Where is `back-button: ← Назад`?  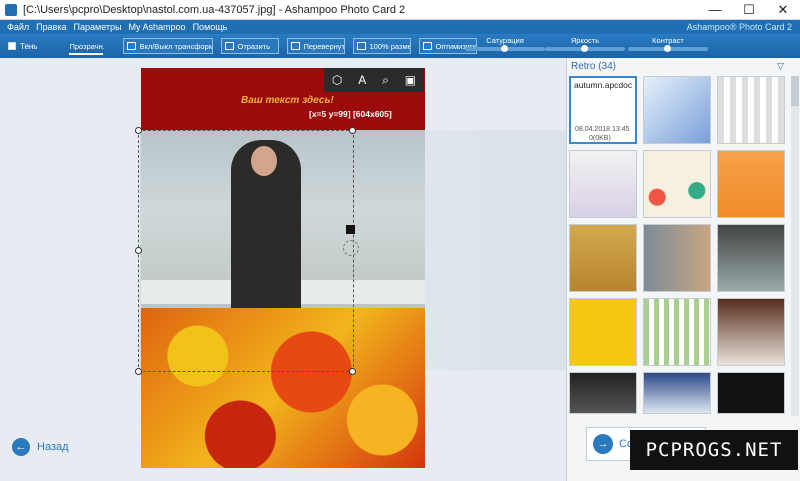 back-button: ← Назад is located at coordinates (40, 447).